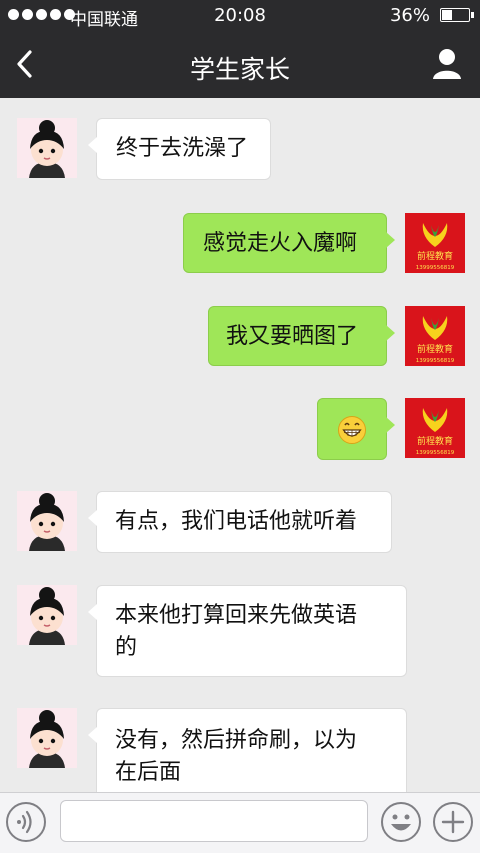 Image resolution: width=480 pixels, height=853 pixels. Describe the element at coordinates (247, 631) in the screenshot. I see `message-bubble: 本来他打算回来先做英语 的` at that location.